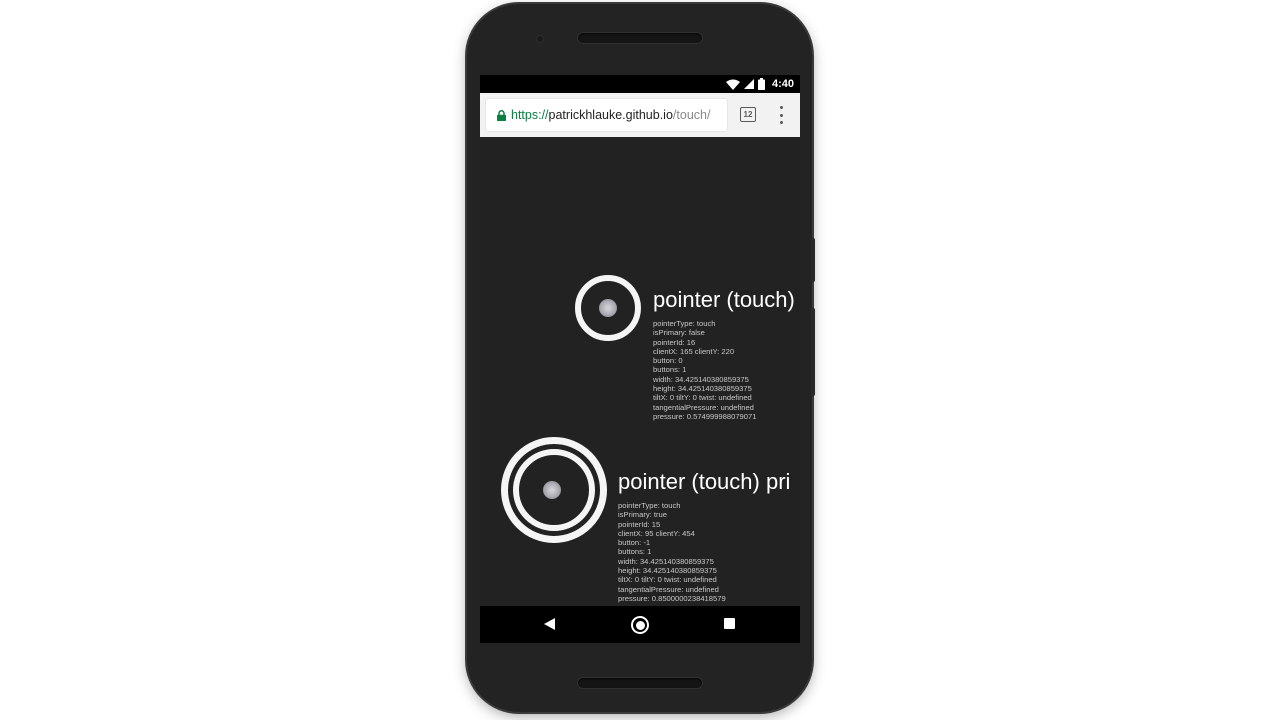  What do you see at coordinates (634, 543) in the screenshot?
I see `prop-line: button: -1` at bounding box center [634, 543].